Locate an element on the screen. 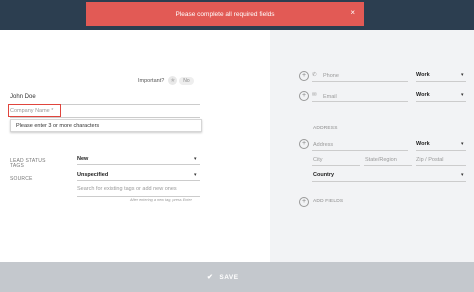 This screenshot has height=292, width=474. important-toggle: Important? ★ No is located at coordinates (166, 80).